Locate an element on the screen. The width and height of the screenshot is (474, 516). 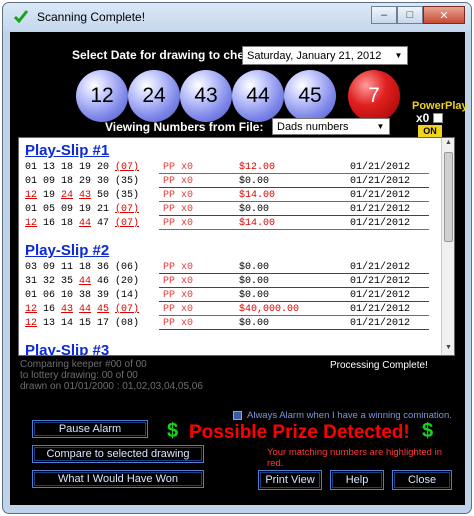
status-line: to lottery drawing: 00 of 00 is located at coordinates (79, 375).